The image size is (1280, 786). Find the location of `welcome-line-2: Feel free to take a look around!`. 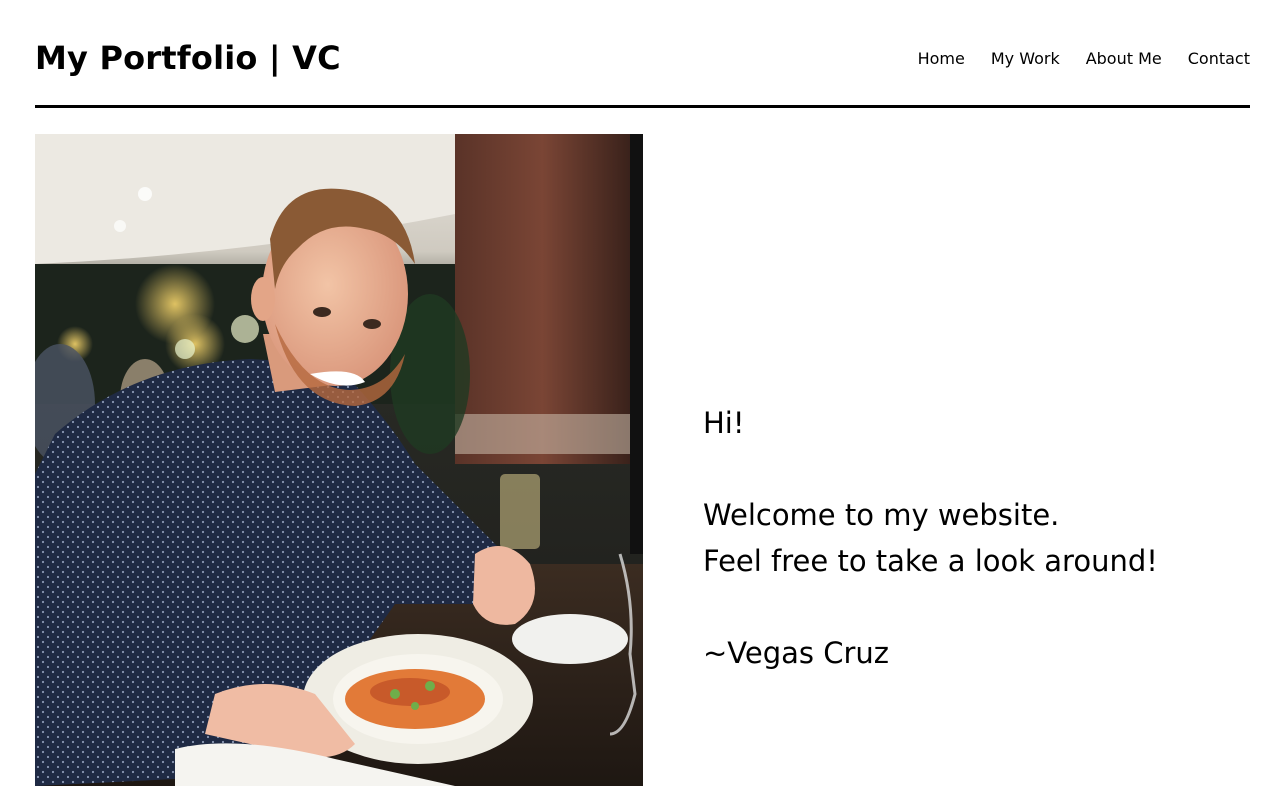

welcome-line-2: Feel free to take a look around! is located at coordinates (930, 561).